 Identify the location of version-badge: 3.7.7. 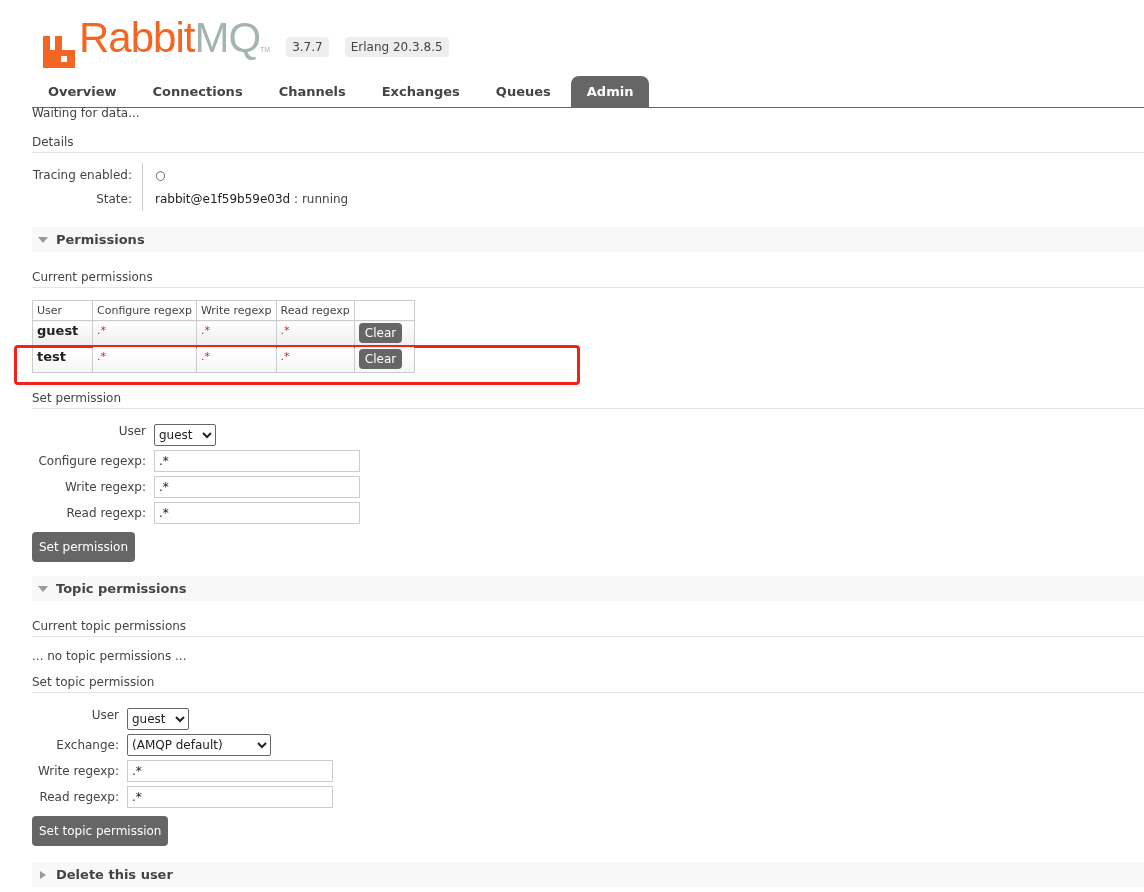
(307, 47).